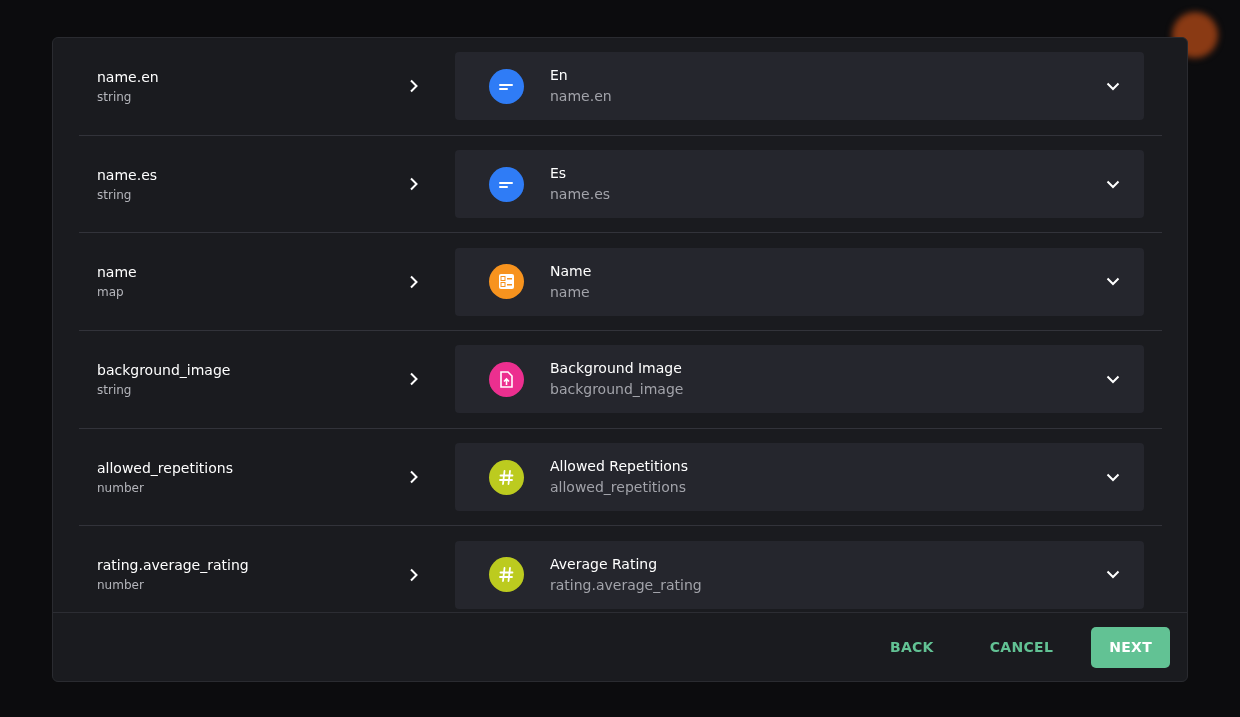  I want to click on target-field-key: allowed_repetitions, so click(828, 488).